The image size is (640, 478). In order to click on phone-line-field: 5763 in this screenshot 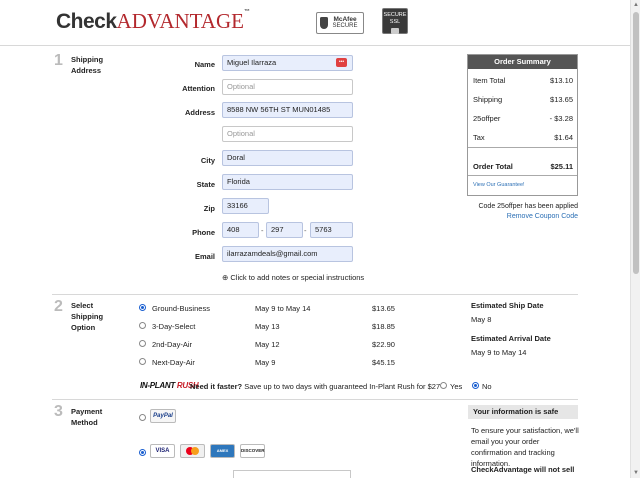, I will do `click(331, 230)`.